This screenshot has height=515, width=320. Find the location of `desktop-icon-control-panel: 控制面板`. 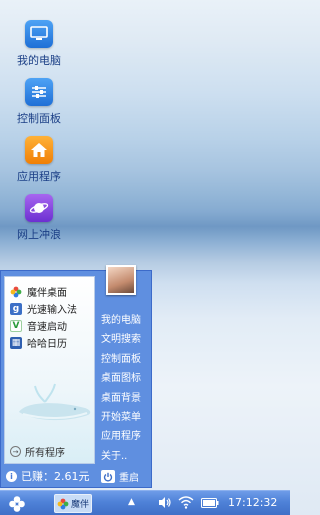

desktop-icon-control-panel: 控制面板 is located at coordinates (39, 102).